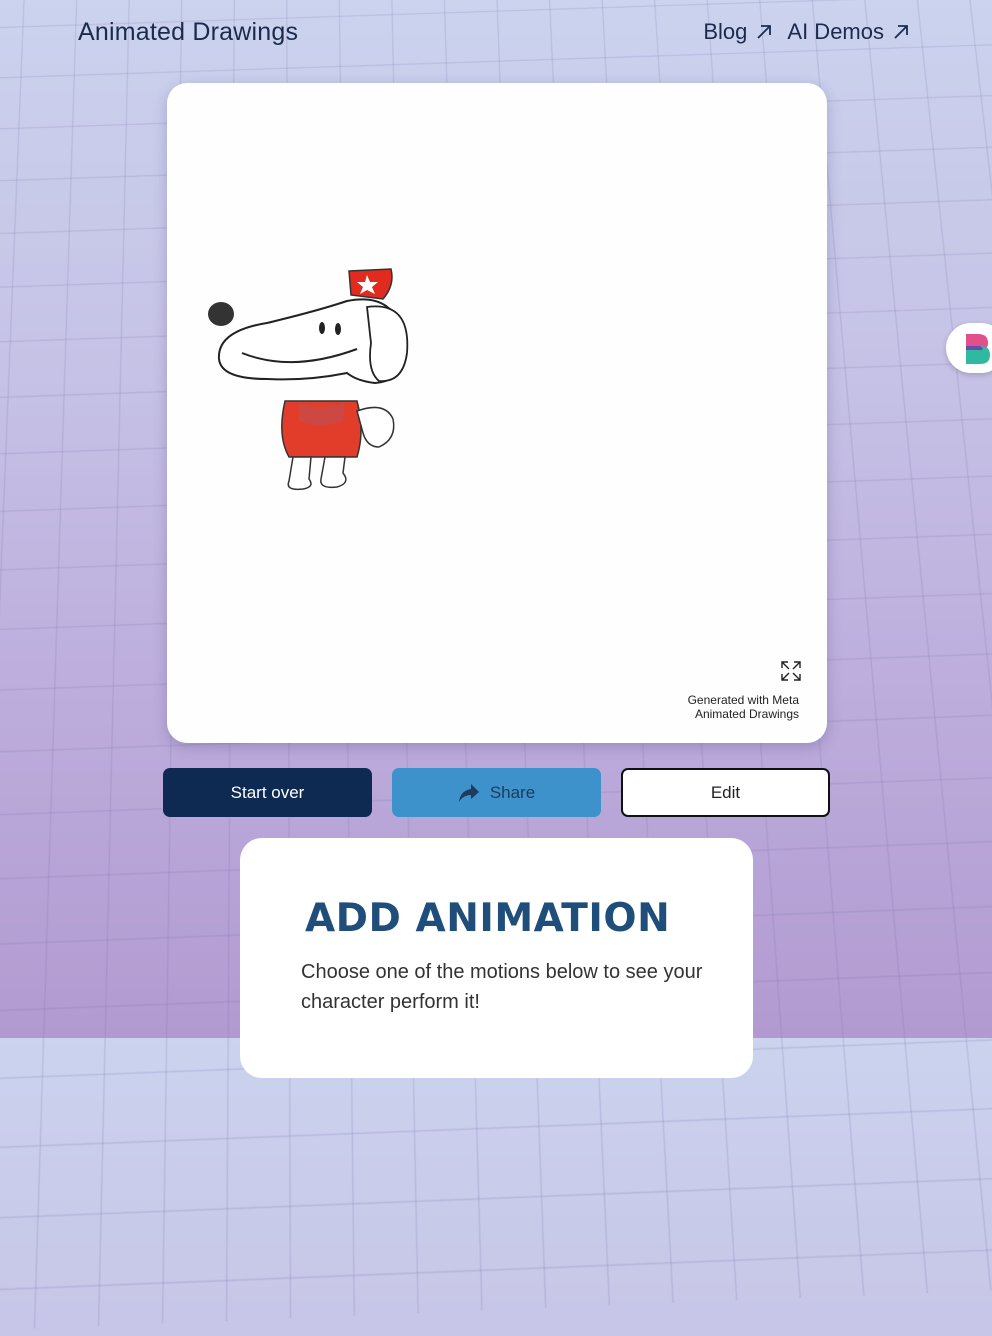  What do you see at coordinates (496, 35) in the screenshot?
I see `top-header: Animated Drawings Blog AI Demos` at bounding box center [496, 35].